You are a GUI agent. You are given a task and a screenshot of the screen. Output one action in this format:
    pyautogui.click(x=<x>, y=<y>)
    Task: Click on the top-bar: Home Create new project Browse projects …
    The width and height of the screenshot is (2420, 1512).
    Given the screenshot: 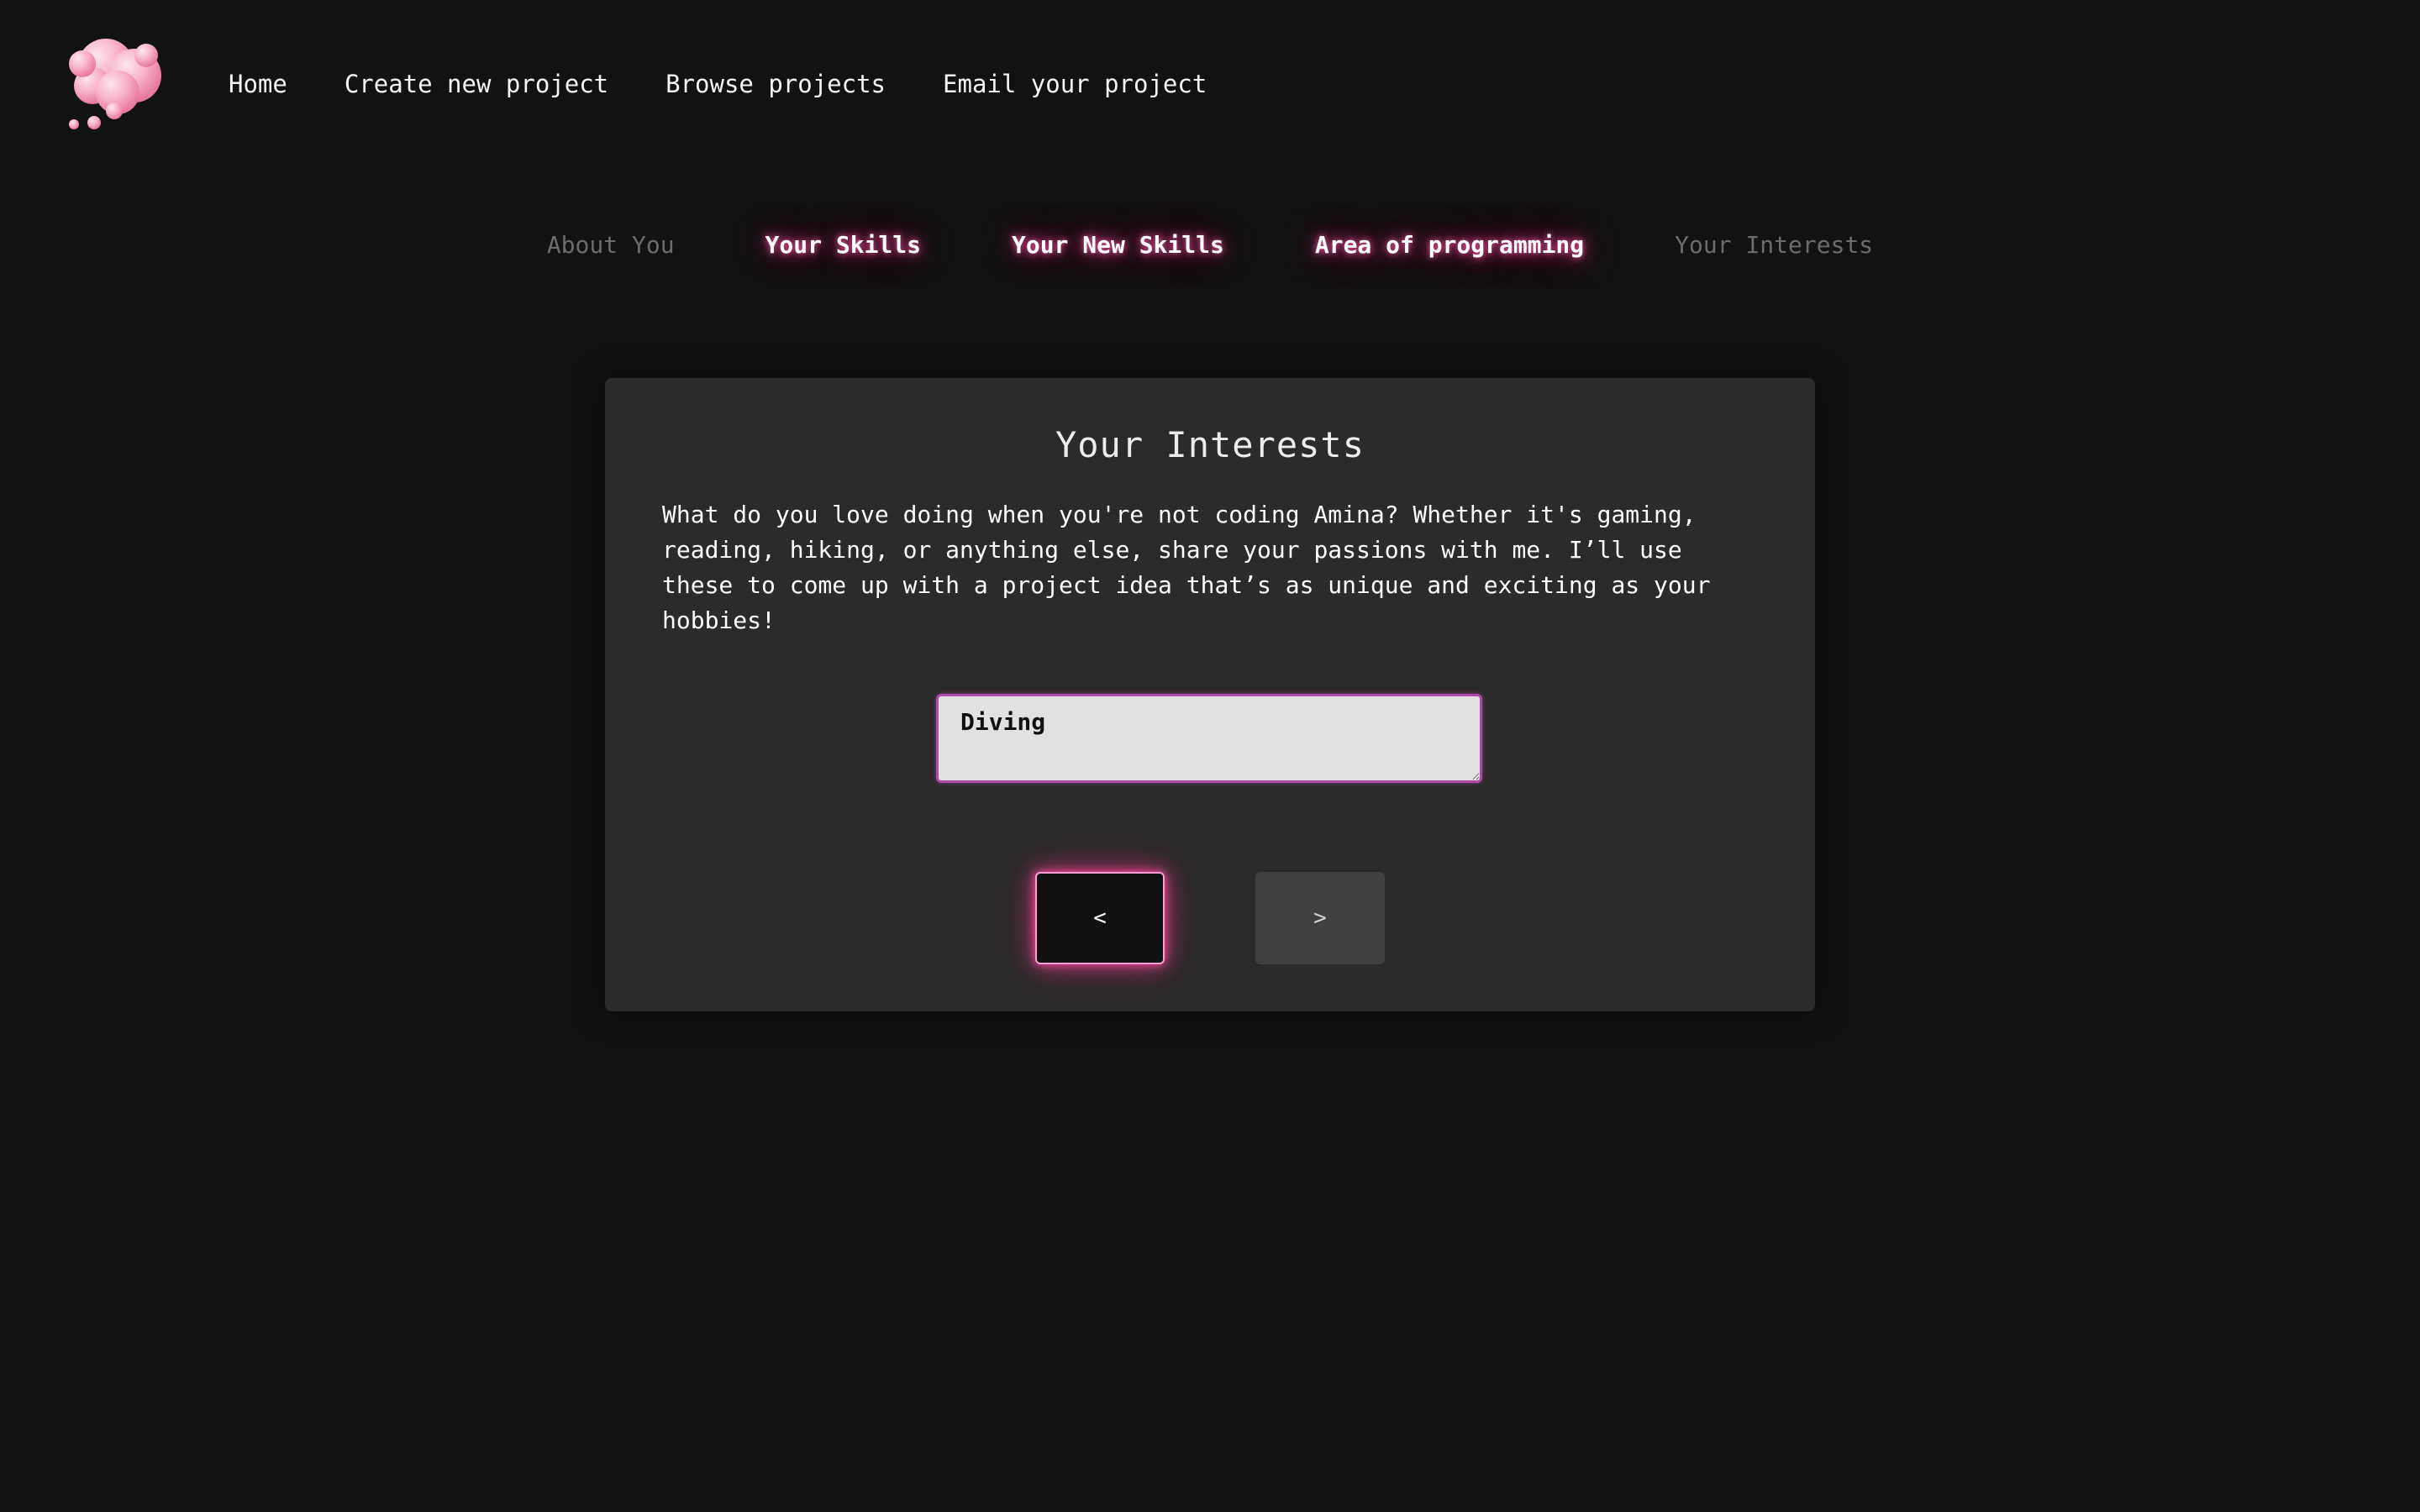 What is the action you would take?
    pyautogui.click(x=1210, y=84)
    